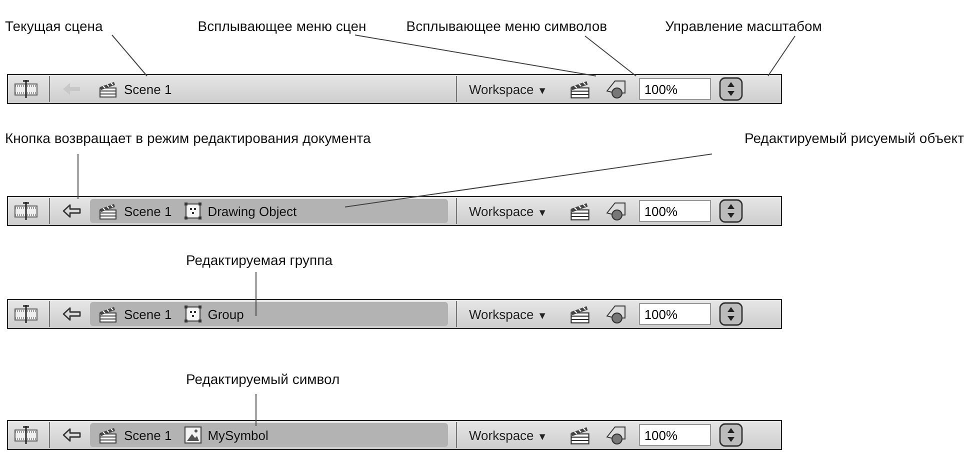 The image size is (969, 470). Describe the element at coordinates (854, 138) in the screenshot. I see `callout-label: Редактируемый рисуемый объект` at that location.